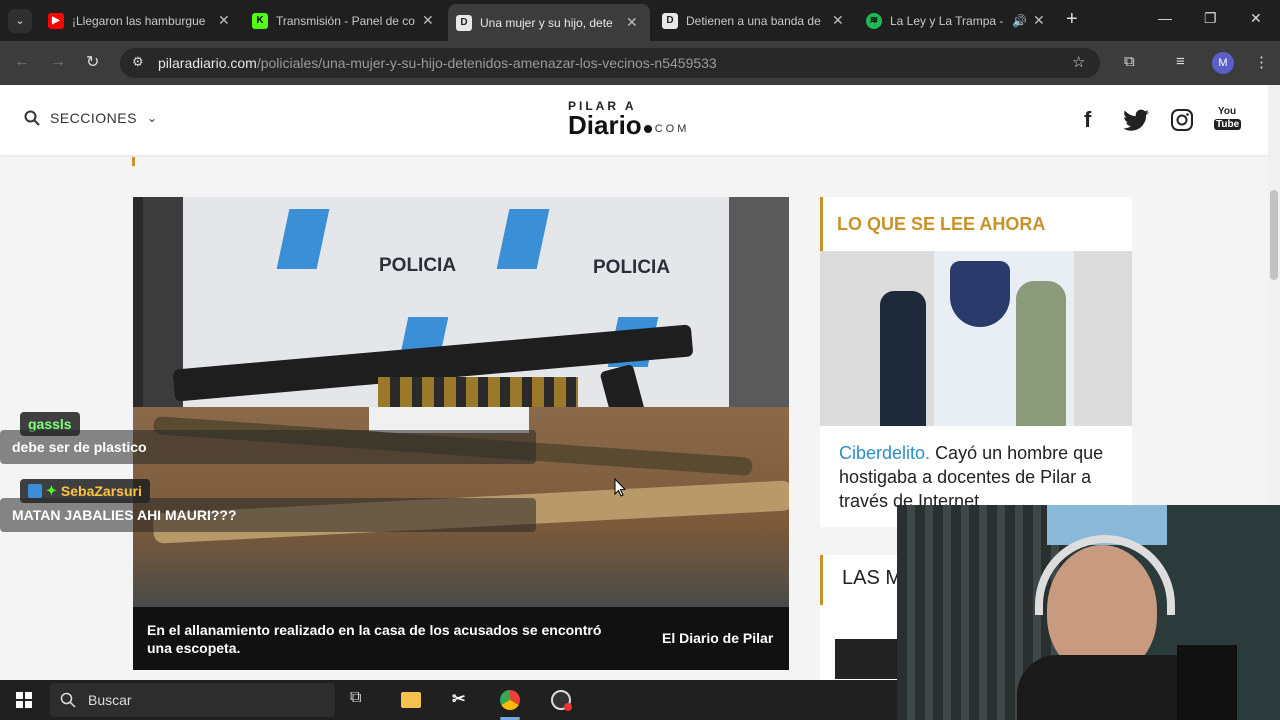  I want to click on url-host: pilaradiario.com, so click(207, 63).